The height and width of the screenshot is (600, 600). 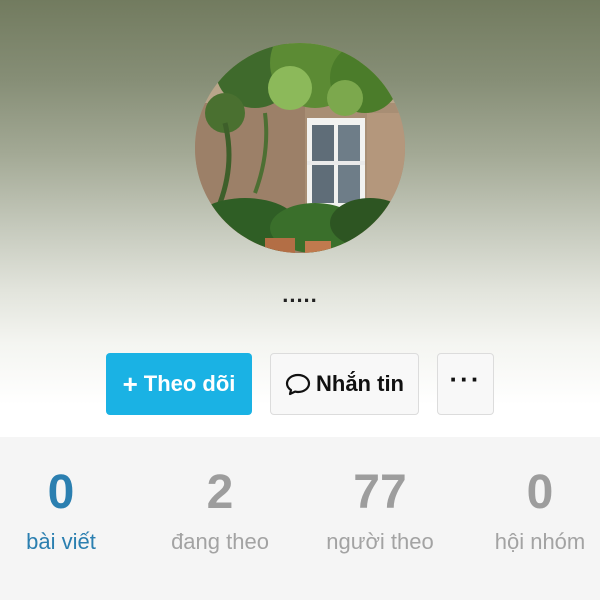 What do you see at coordinates (189, 383) in the screenshot?
I see `follow-button-label: Theo dõi` at bounding box center [189, 383].